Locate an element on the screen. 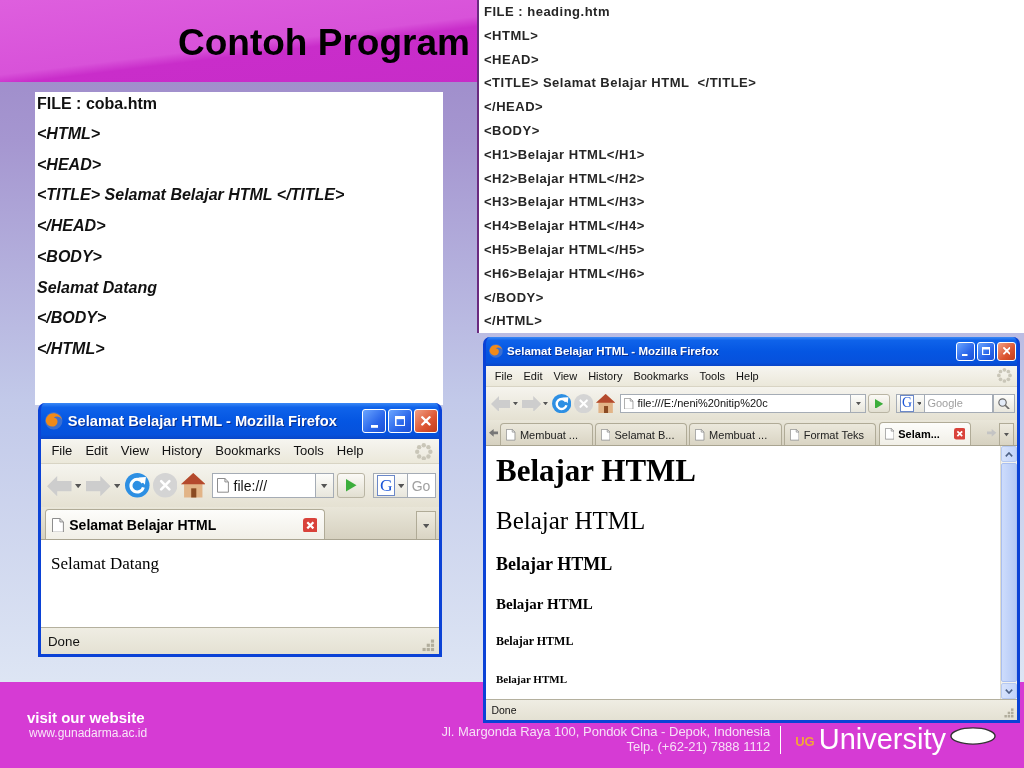  maximize-icon is located at coordinates (985, 351).